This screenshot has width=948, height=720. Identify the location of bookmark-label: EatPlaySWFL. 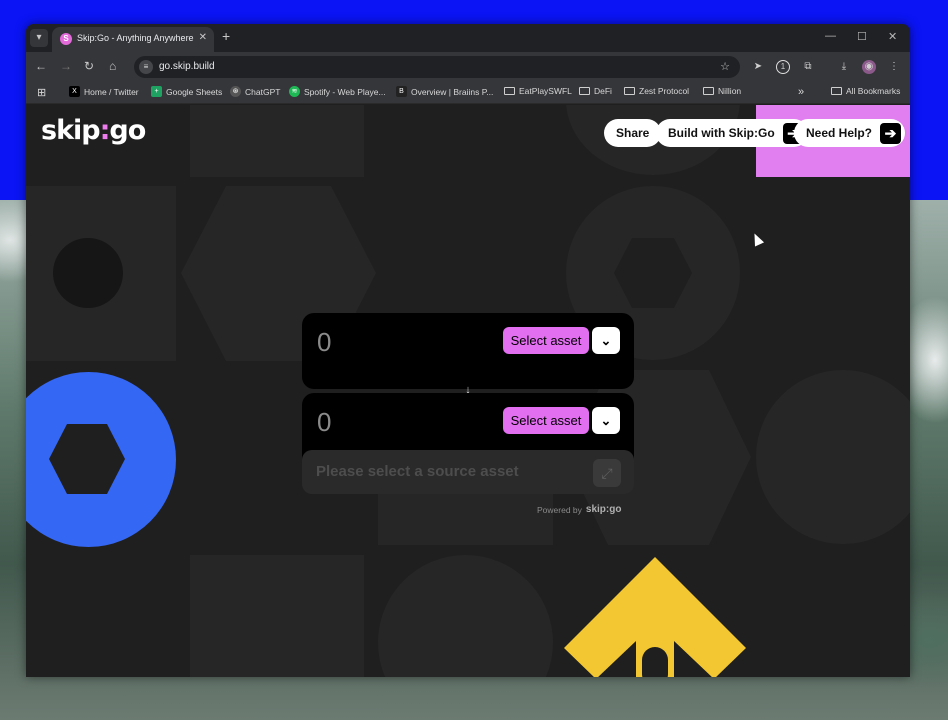
(545, 91).